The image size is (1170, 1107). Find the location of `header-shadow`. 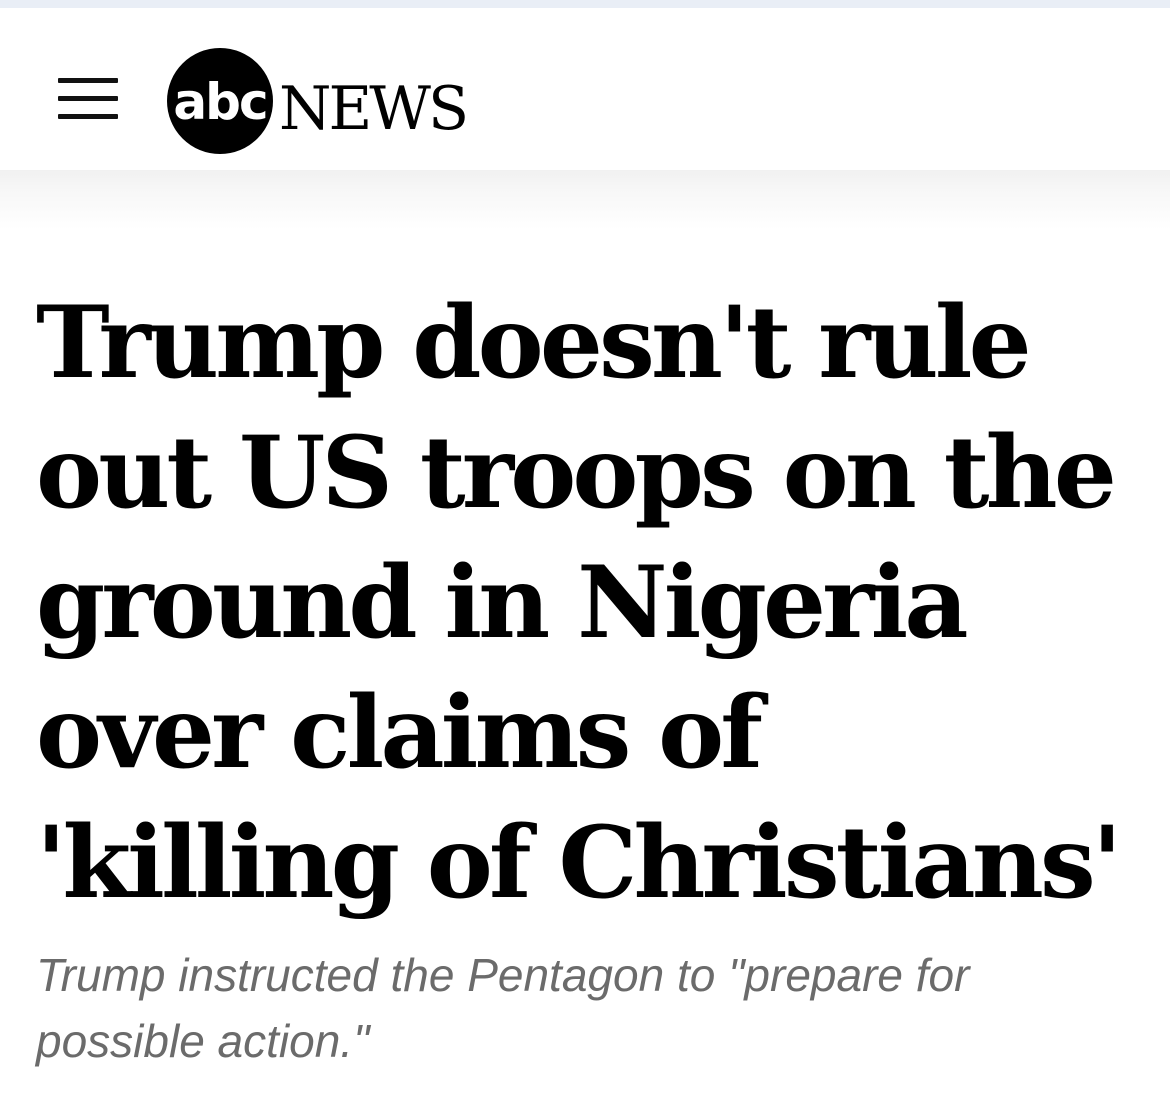

header-shadow is located at coordinates (585, 200).